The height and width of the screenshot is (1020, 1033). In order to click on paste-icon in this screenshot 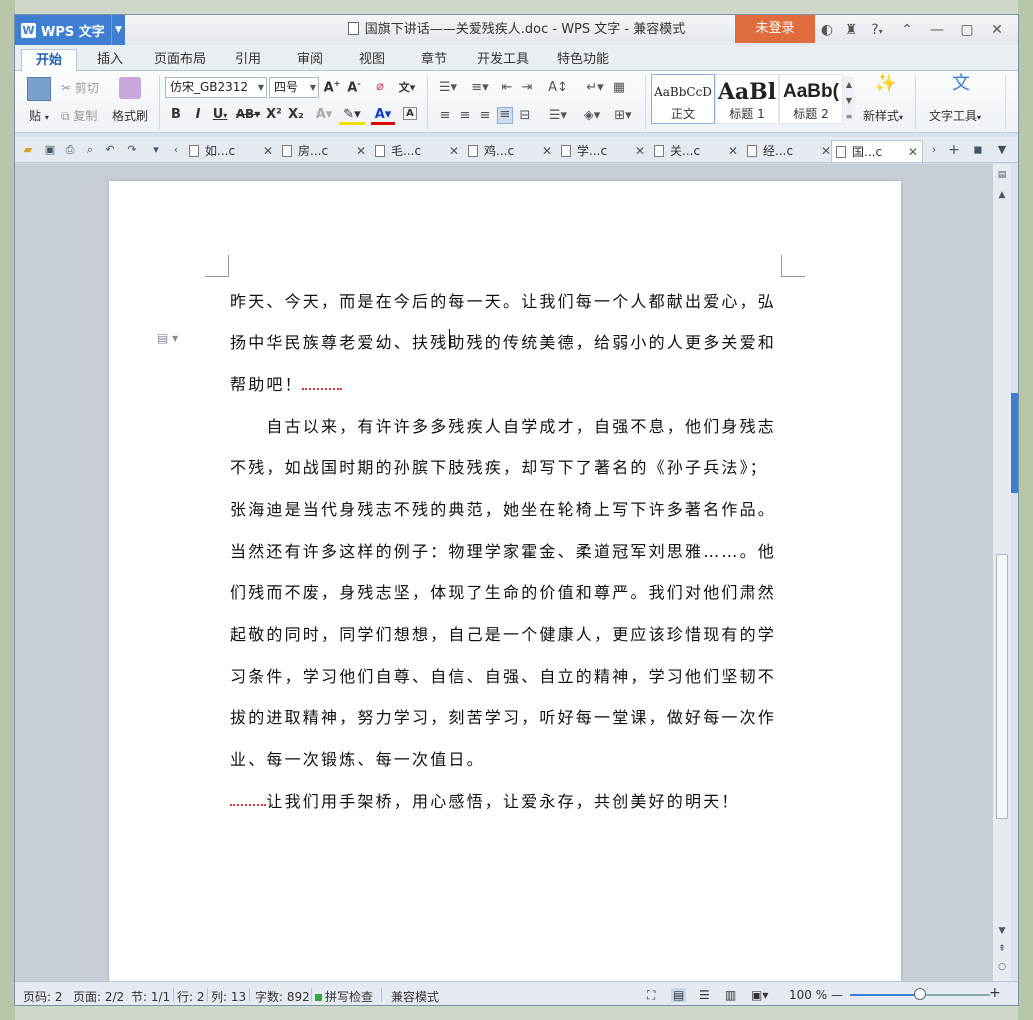, I will do `click(39, 89)`.